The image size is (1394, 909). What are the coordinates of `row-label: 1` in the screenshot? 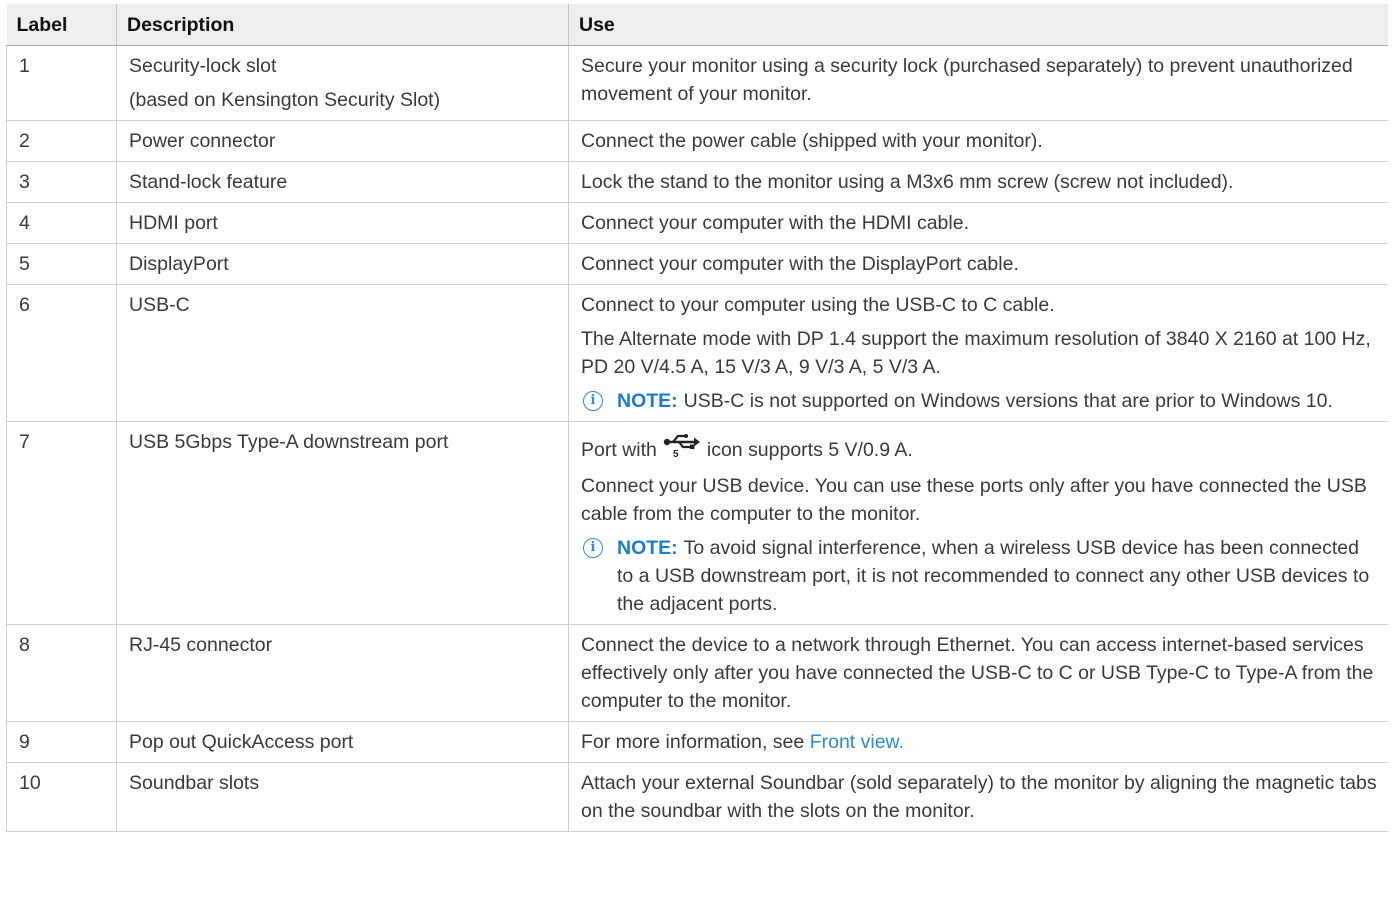 It's located at (61, 83).